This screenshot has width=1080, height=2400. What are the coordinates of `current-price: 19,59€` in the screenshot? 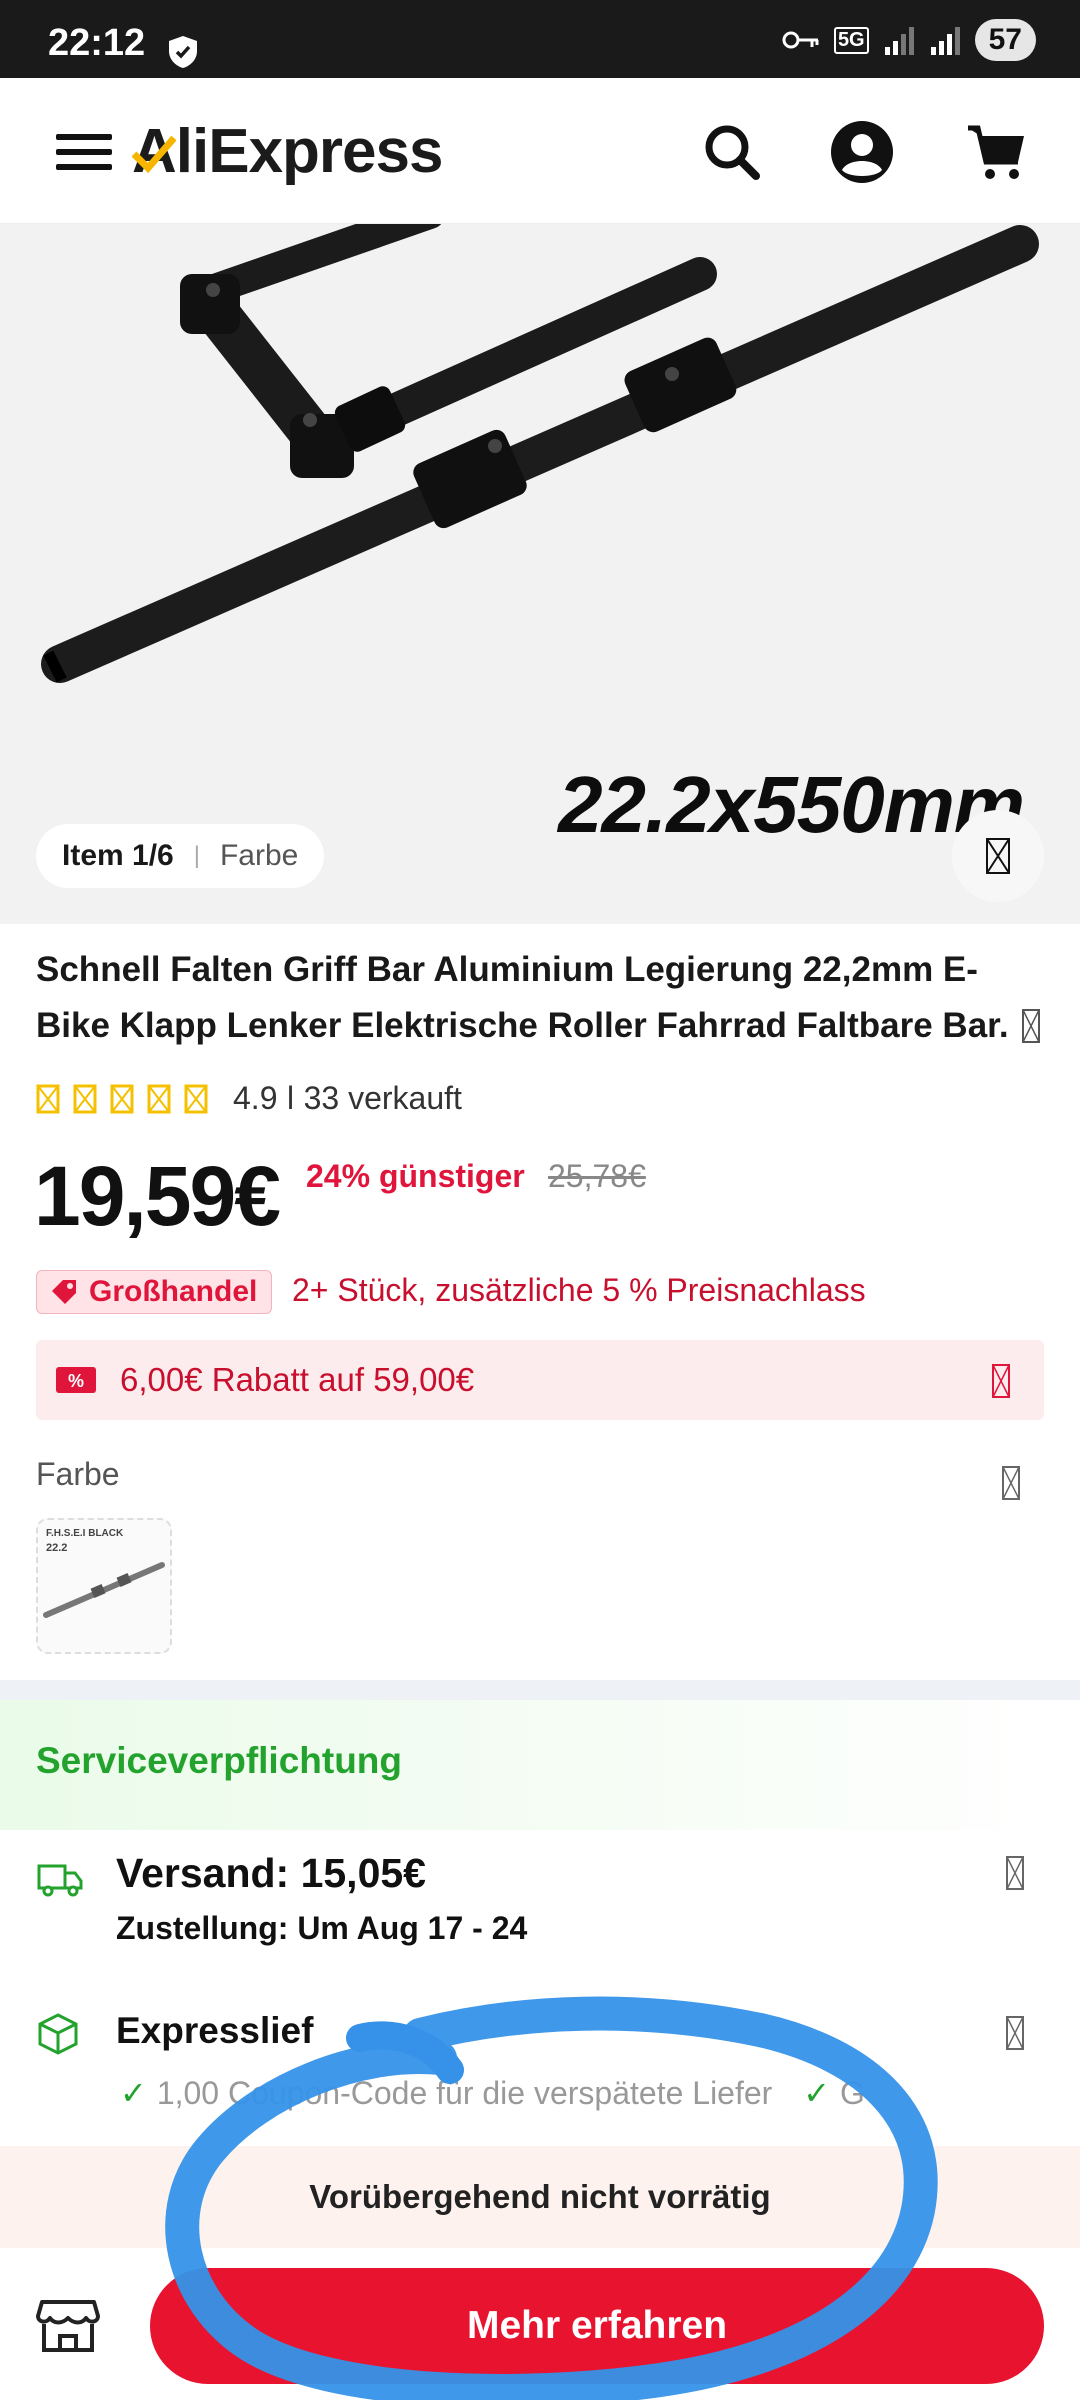 It's located at (157, 1196).